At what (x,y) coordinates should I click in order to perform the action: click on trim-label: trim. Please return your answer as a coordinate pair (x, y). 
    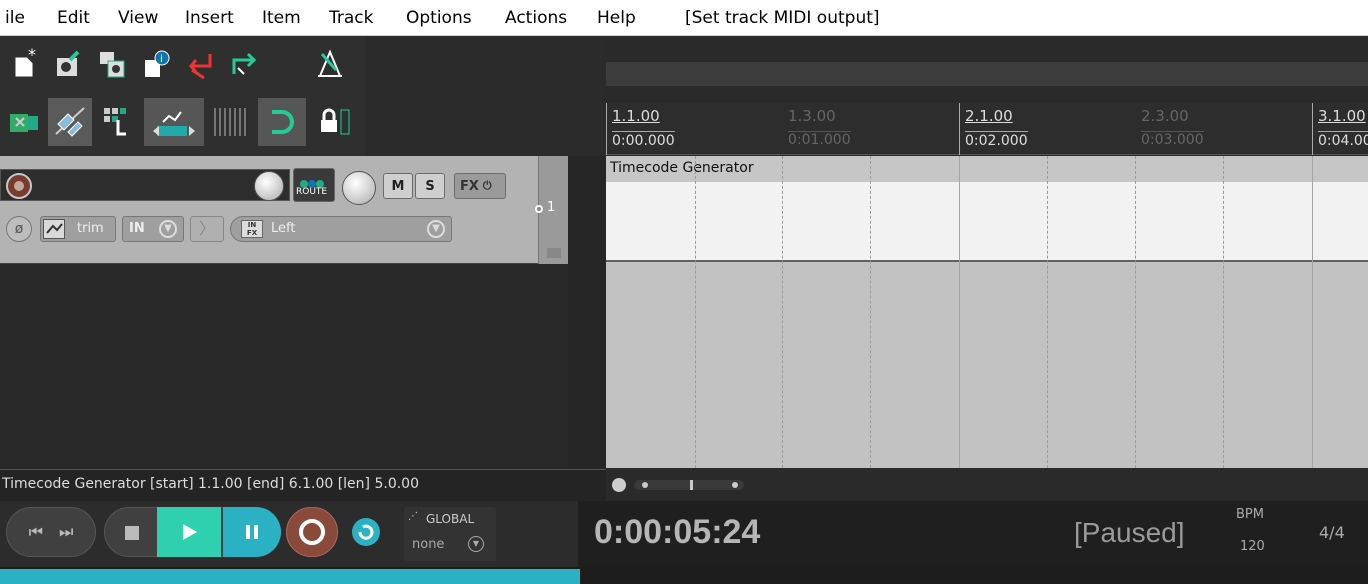
    Looking at the image, I should click on (90, 228).